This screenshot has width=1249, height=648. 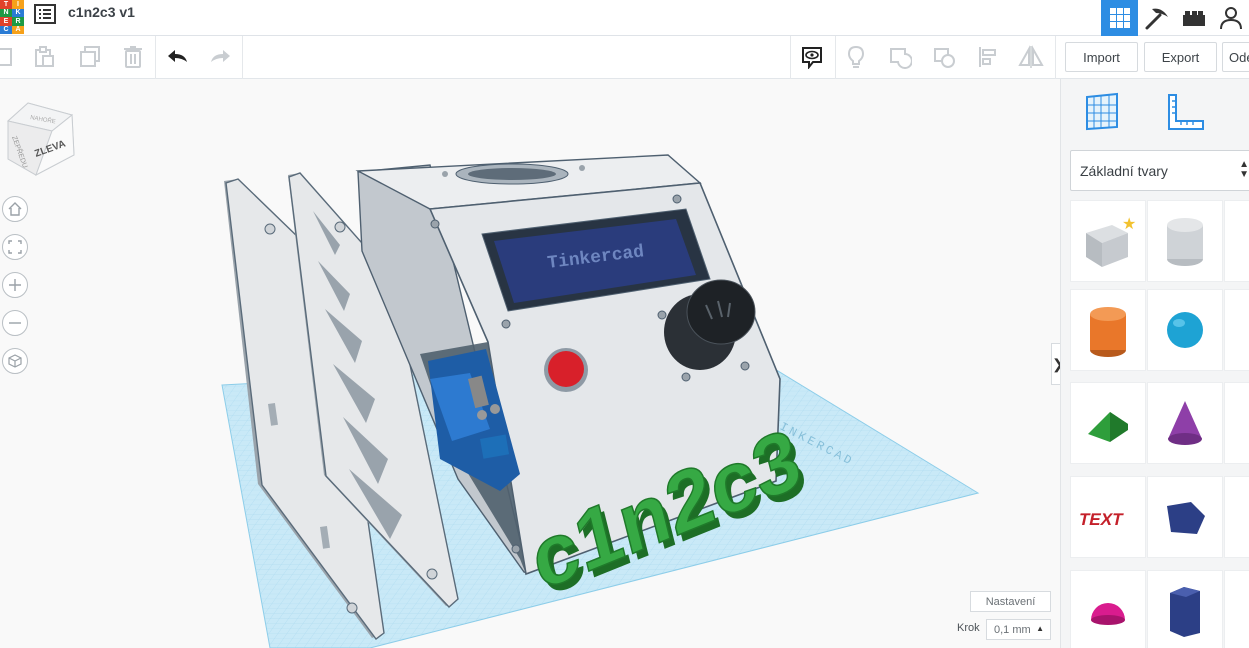 I want to click on shape-box-red, so click(x=1236, y=241).